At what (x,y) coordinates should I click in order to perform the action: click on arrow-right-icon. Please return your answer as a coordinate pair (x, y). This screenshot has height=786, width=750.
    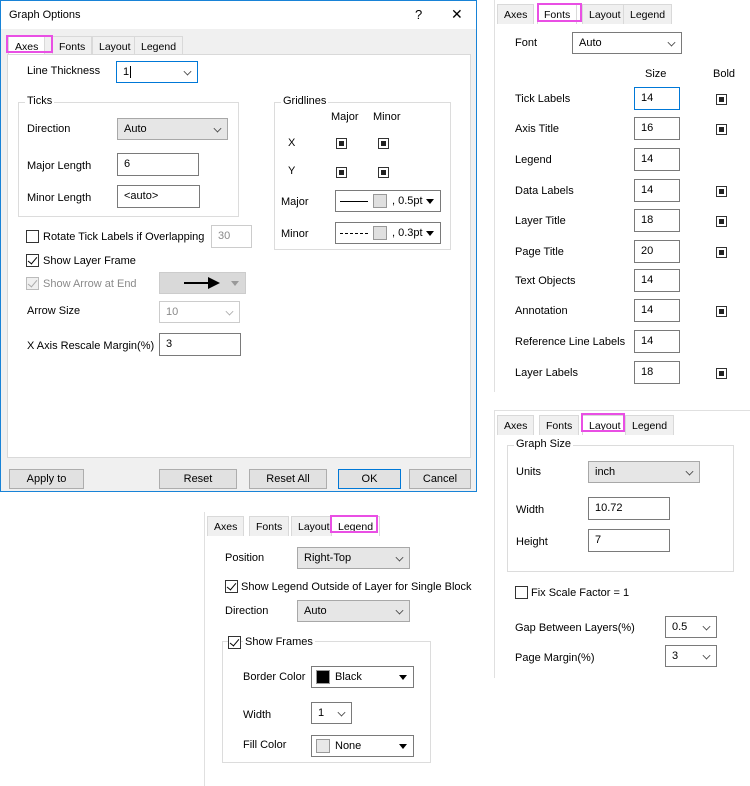
    Looking at the image, I should click on (202, 283).